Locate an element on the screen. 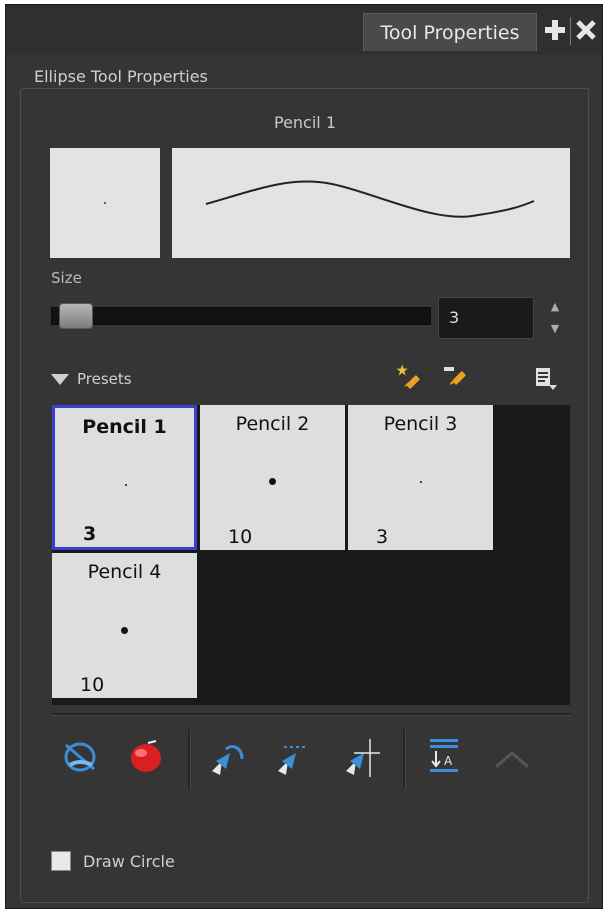  stroke-preview is located at coordinates (371, 203).